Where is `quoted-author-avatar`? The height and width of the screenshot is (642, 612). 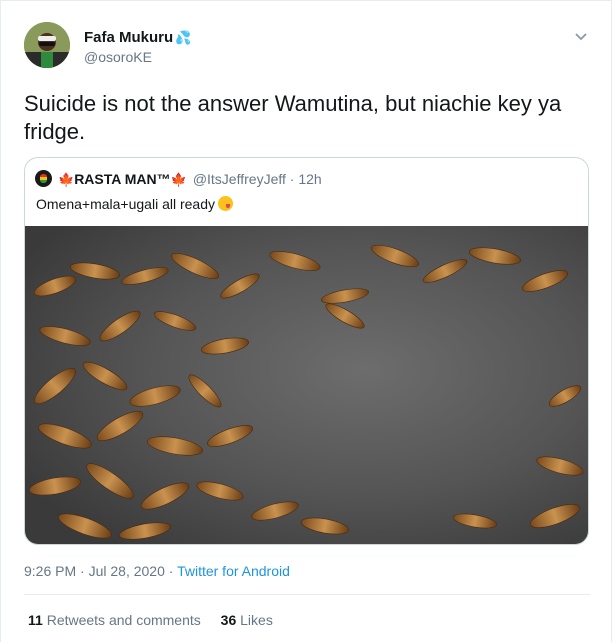
quoted-author-avatar is located at coordinates (43, 178).